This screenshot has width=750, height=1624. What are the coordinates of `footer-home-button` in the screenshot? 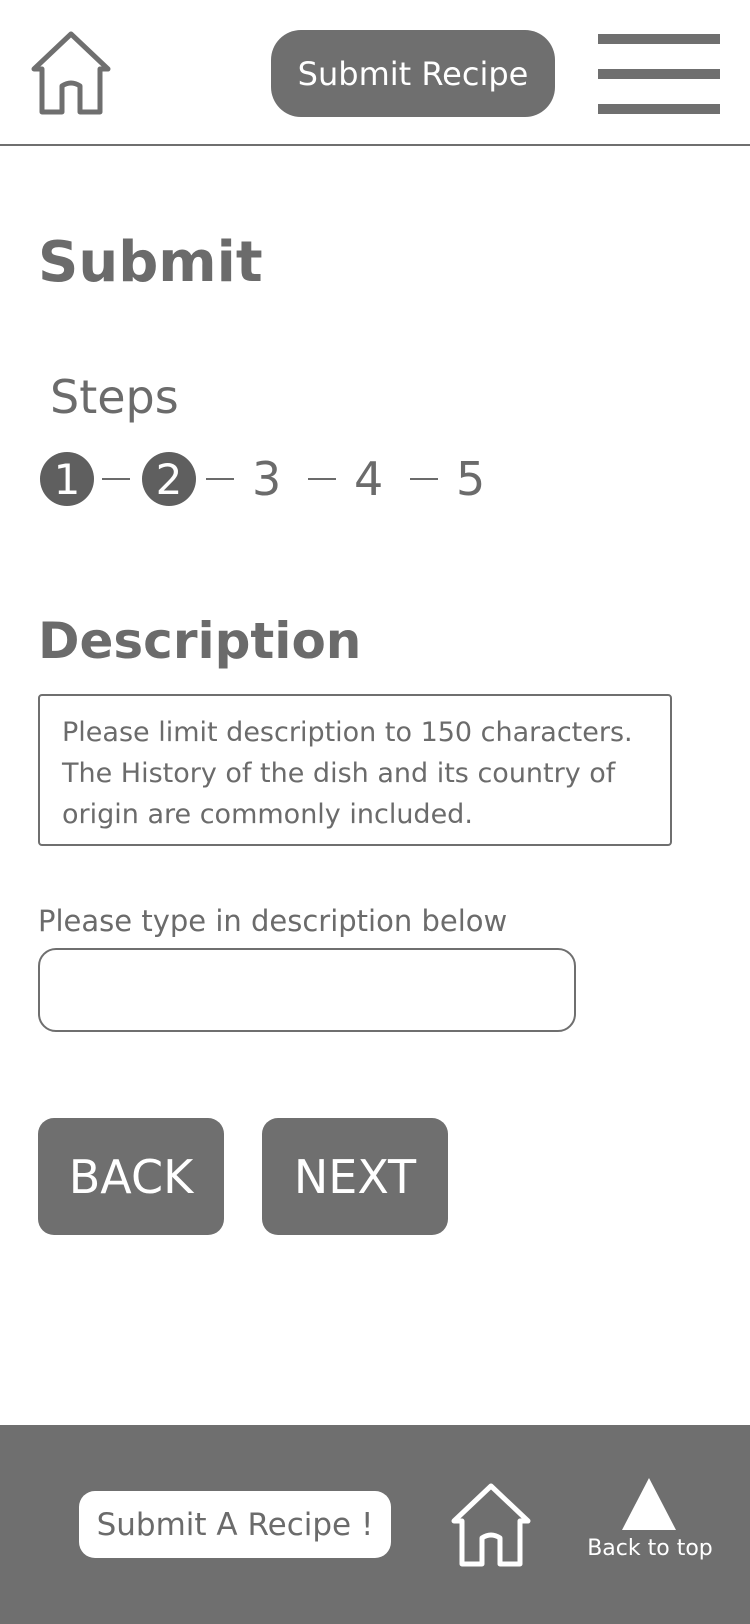 It's located at (491, 1525).